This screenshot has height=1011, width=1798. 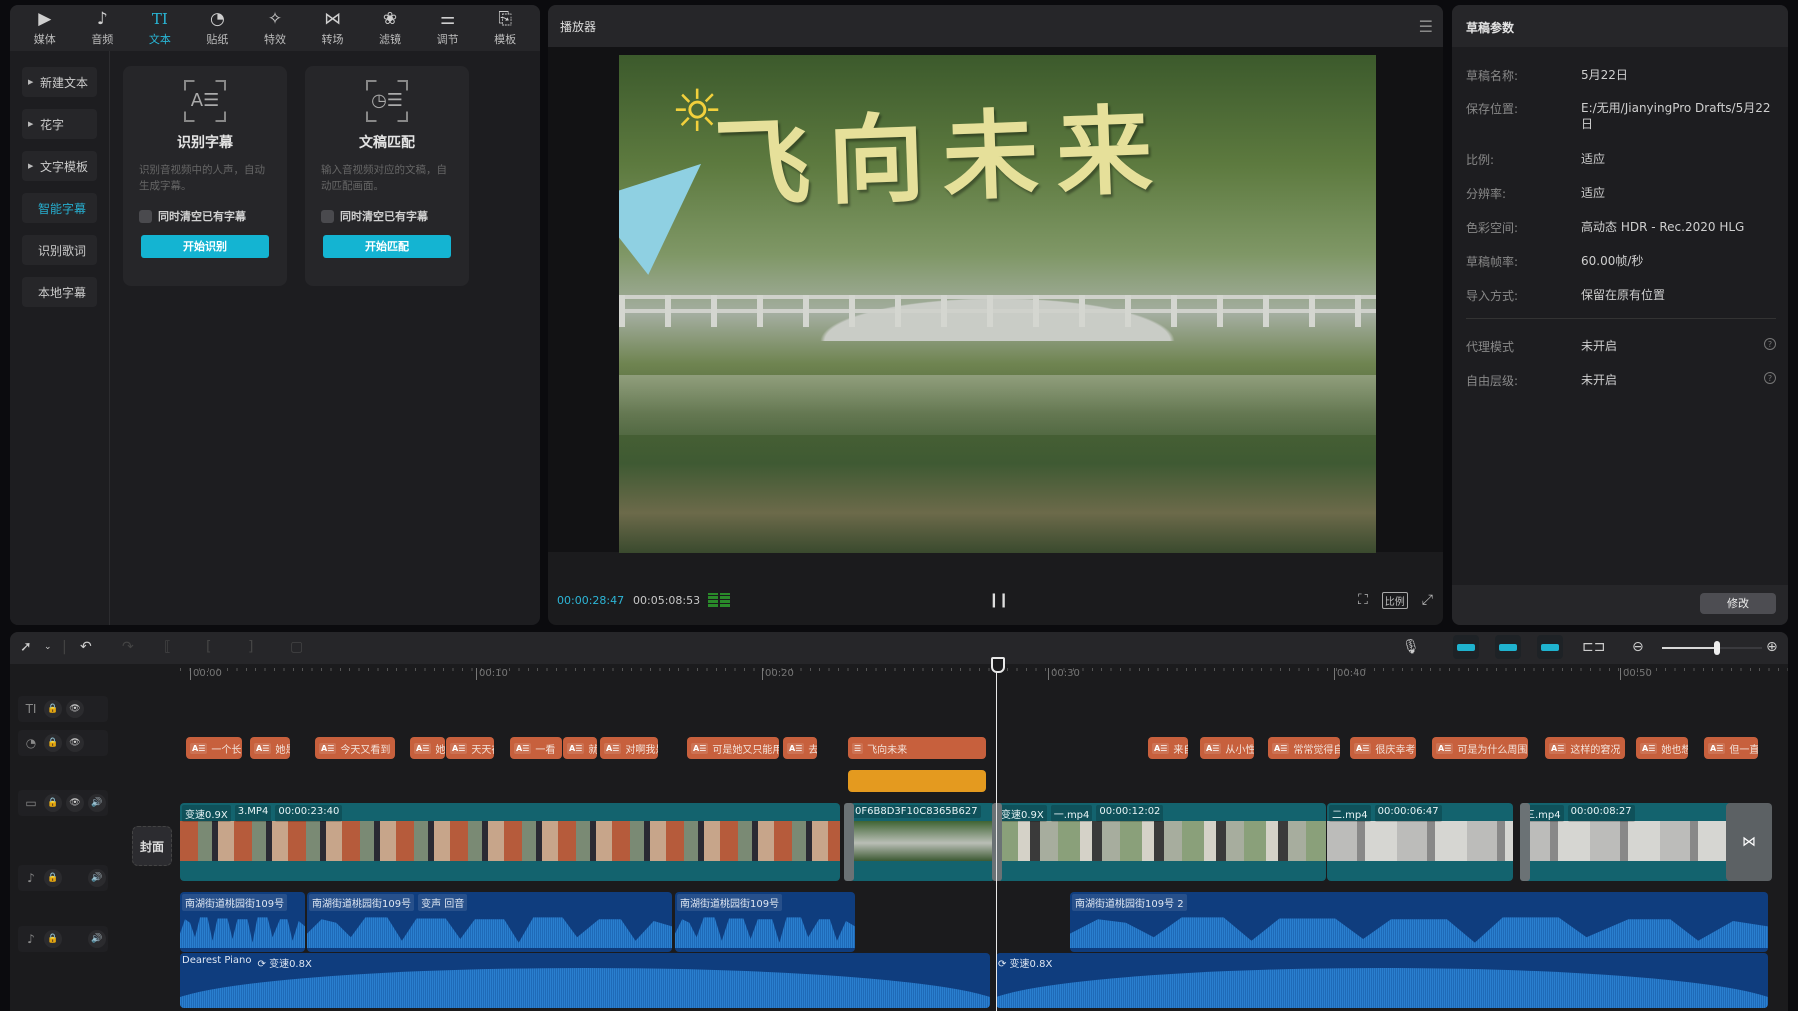 What do you see at coordinates (59, 250) in the screenshot?
I see `nav-lyrics-recognition: 识别歌词` at bounding box center [59, 250].